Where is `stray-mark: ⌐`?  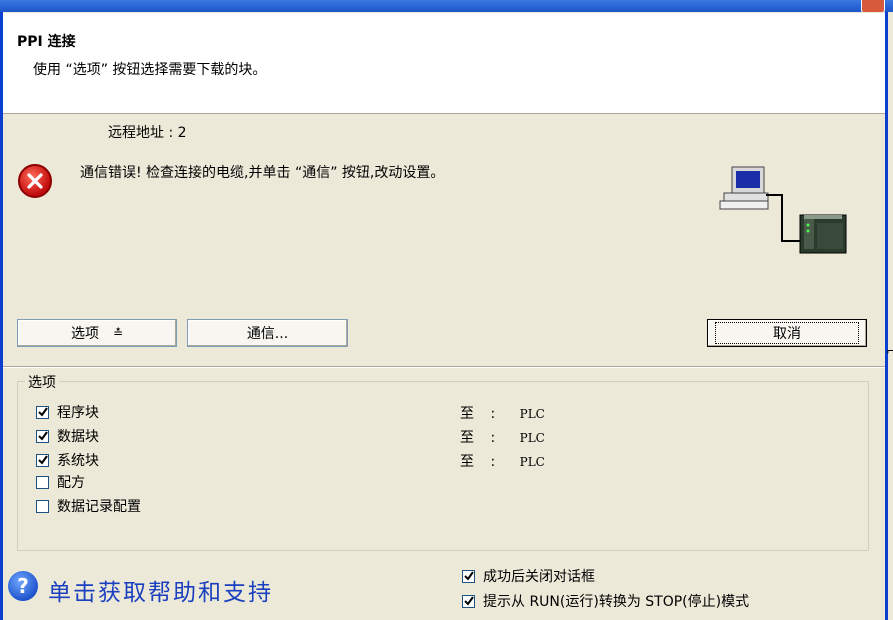 stray-mark: ⌐ is located at coordinates (889, 351).